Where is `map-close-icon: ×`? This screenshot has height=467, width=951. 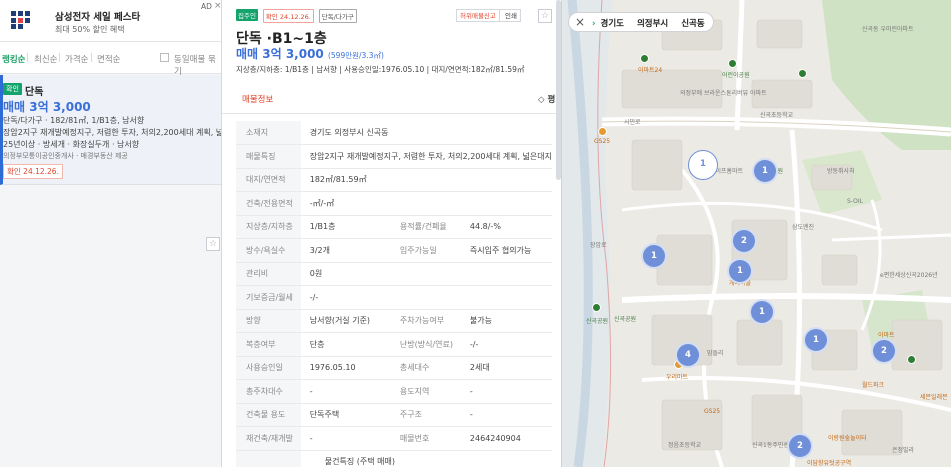
map-close-icon: × is located at coordinates (580, 22).